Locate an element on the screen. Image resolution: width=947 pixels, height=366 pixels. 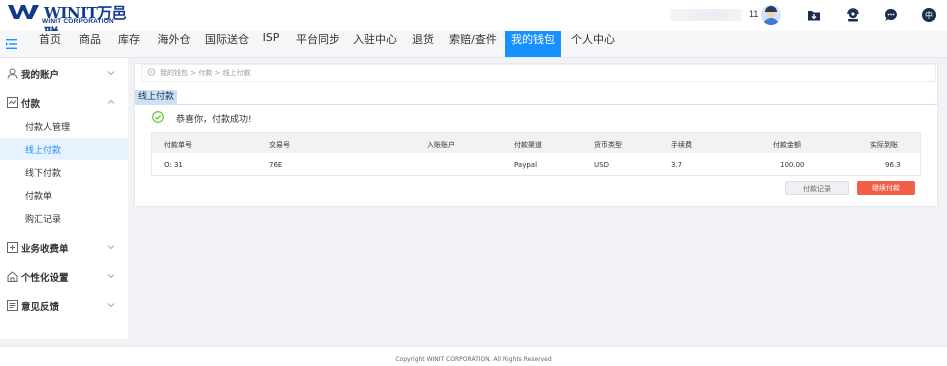
sidebar-item-online-payment: 线上付款 is located at coordinates (64, 149).